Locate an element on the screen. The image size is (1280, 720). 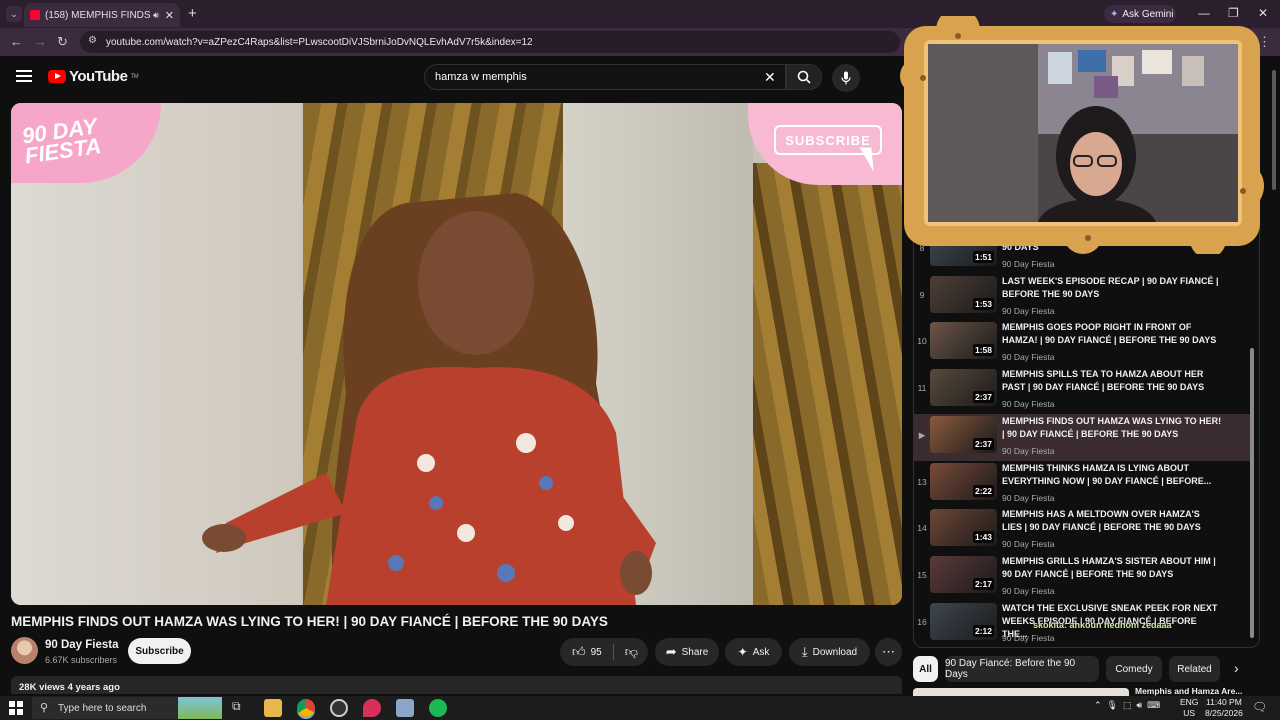
youtube-favicon-icon is located at coordinates (35, 15).